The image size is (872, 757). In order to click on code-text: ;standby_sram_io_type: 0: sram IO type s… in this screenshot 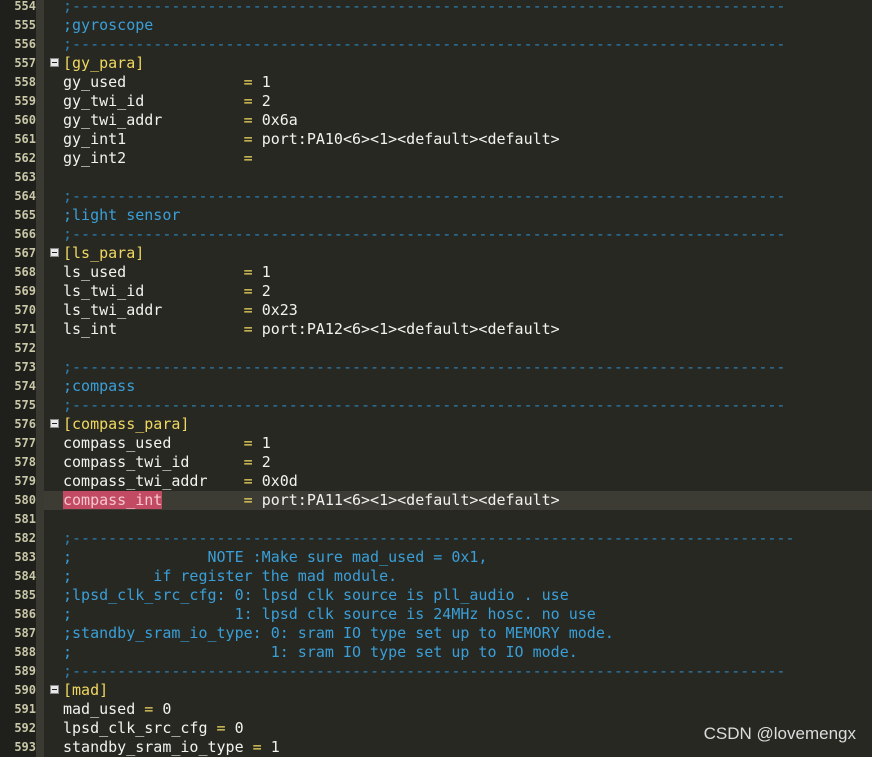, I will do `click(338, 633)`.